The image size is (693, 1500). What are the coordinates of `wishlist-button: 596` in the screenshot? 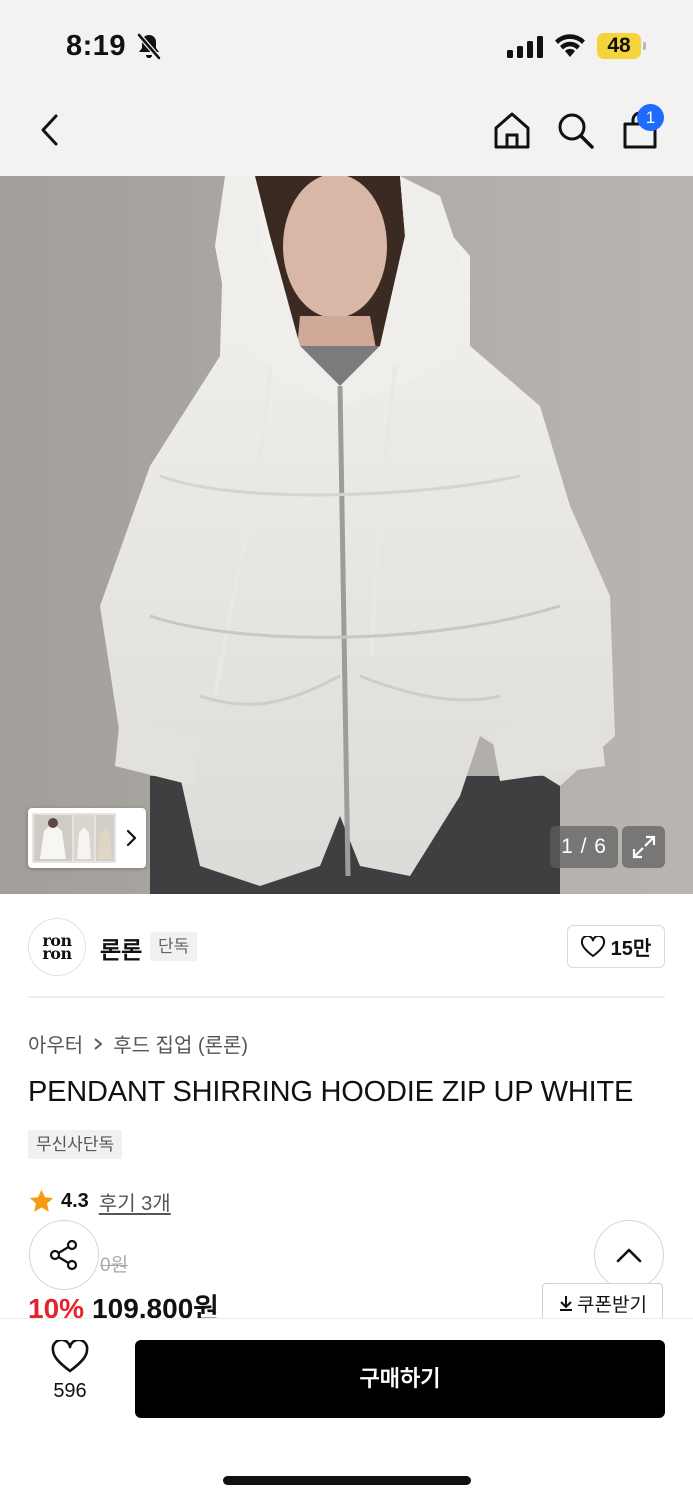 It's located at (70, 1380).